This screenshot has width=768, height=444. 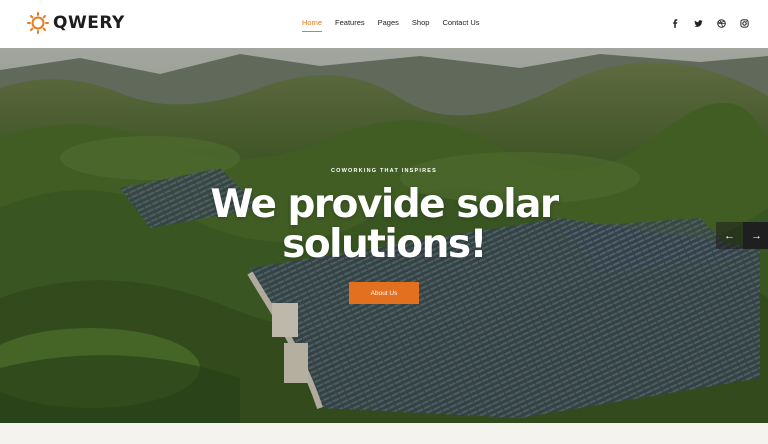 What do you see at coordinates (675, 23) in the screenshot?
I see `facebook-icon` at bounding box center [675, 23].